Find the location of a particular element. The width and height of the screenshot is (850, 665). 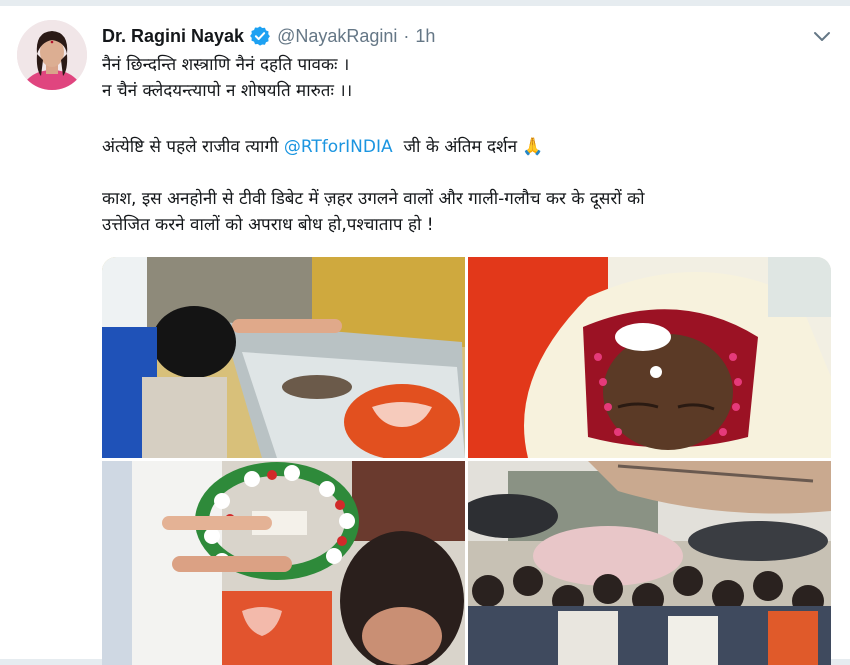

display-name: Dr. Ragini Nayak is located at coordinates (173, 36).